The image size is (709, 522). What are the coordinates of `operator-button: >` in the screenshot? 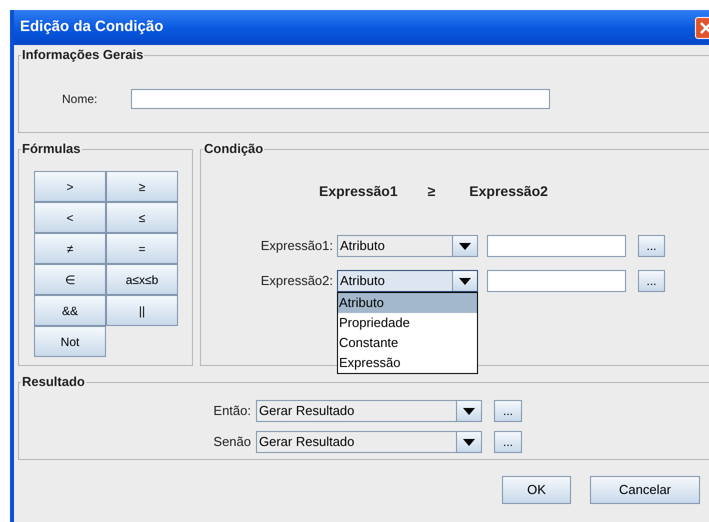 It's located at (70, 186).